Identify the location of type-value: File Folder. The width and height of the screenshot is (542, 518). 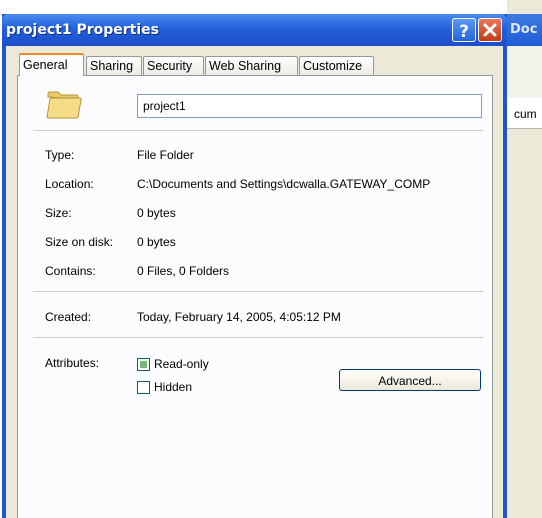
(165, 155).